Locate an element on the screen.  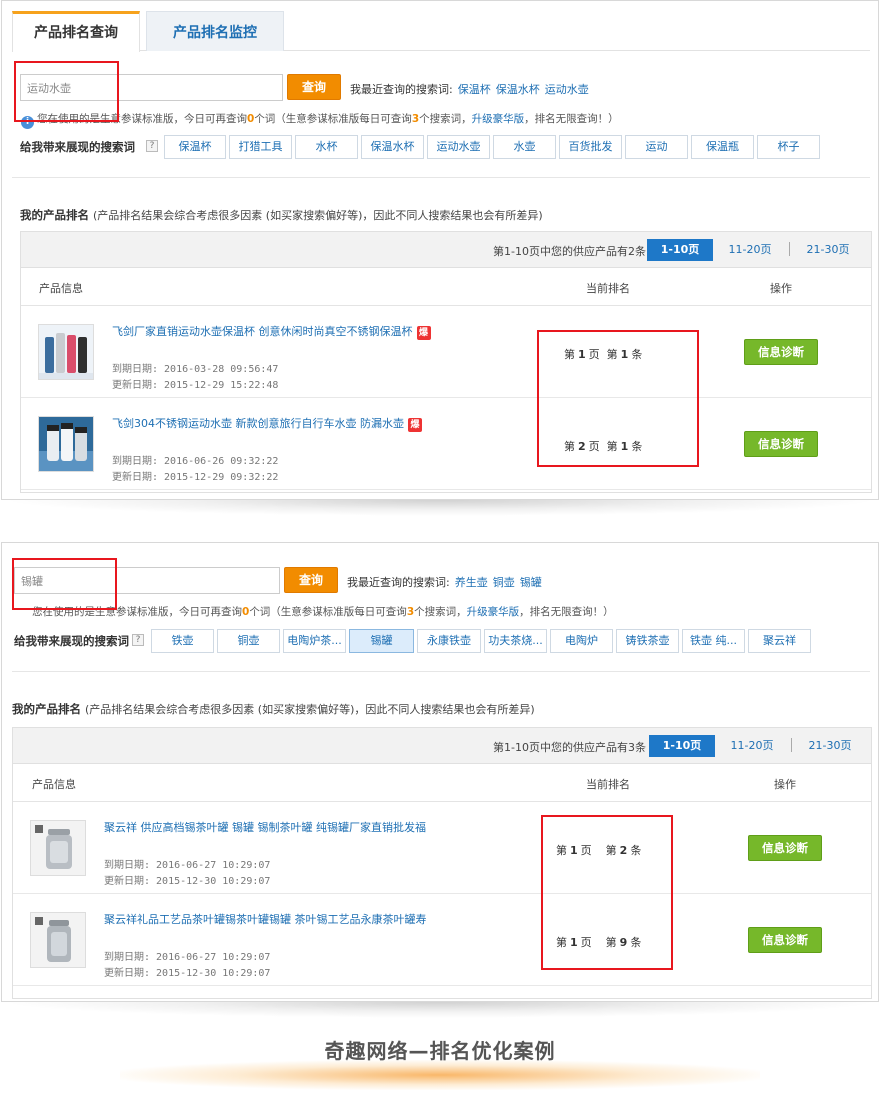
notice-text: 个词（生意参谋标准版每日可查询 is located at coordinates (328, 612).